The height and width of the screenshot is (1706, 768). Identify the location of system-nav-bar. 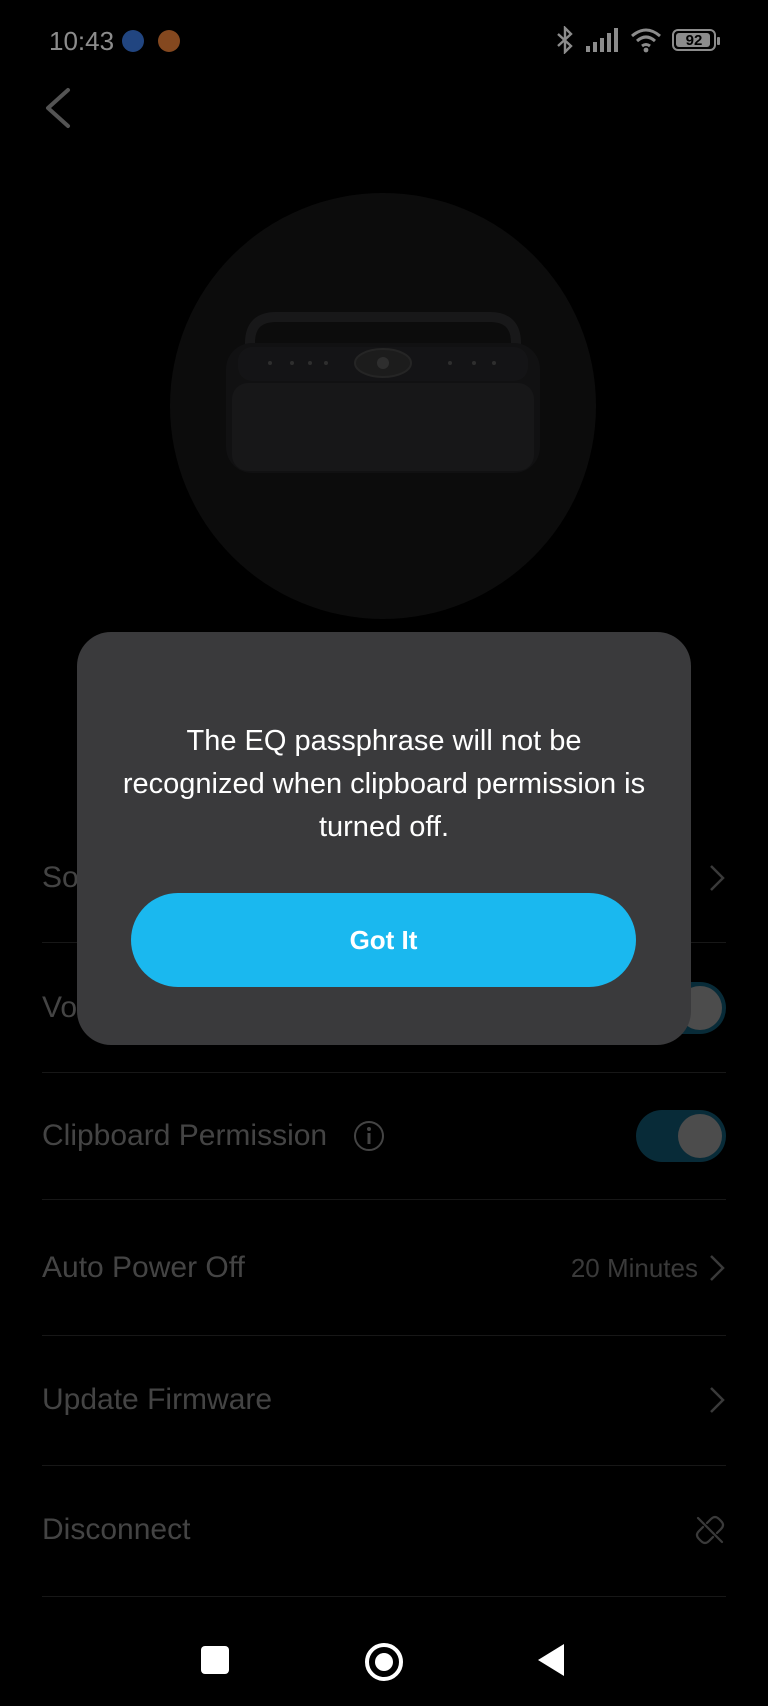
(384, 1663).